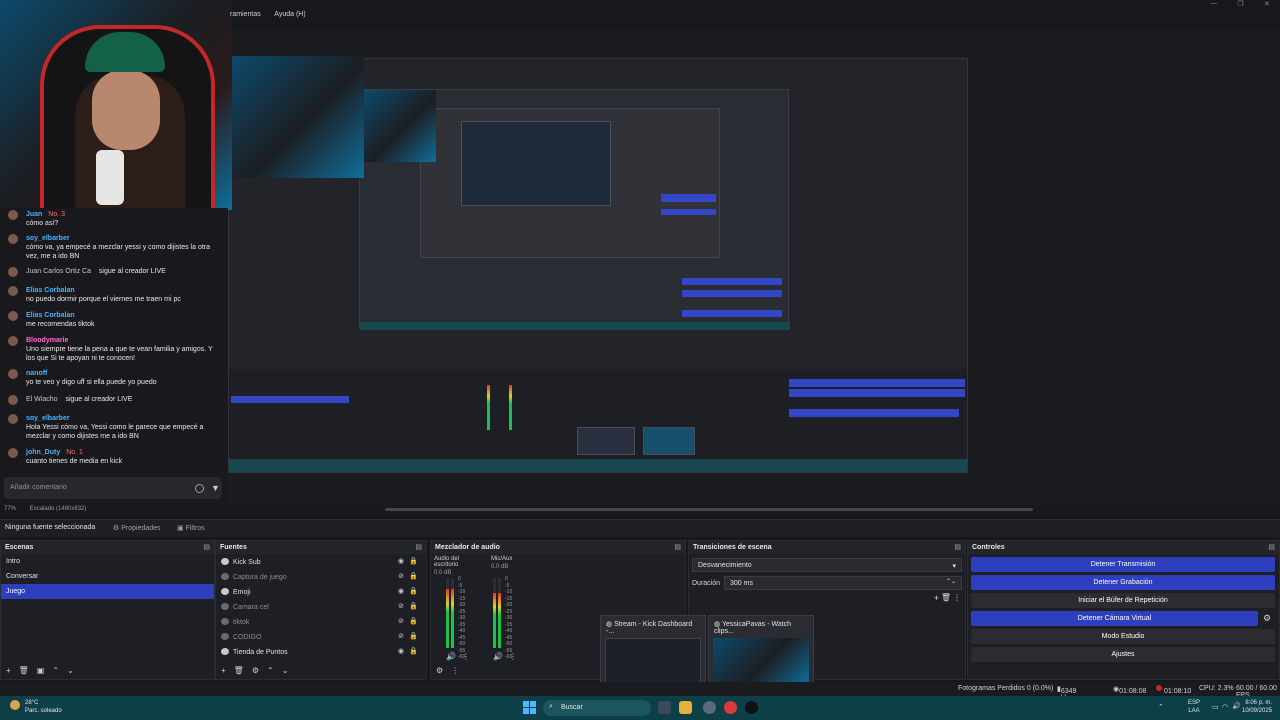 This screenshot has height=720, width=1280. Describe the element at coordinates (1267, 5) in the screenshot. I see `close-button: ✕` at that location.